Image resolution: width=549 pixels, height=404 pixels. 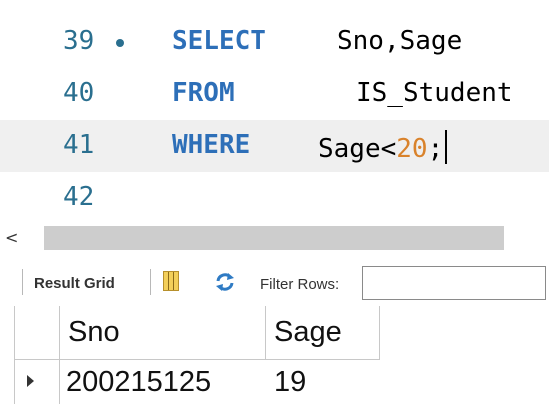 What do you see at coordinates (79, 41) in the screenshot?
I see `line-number: 39` at bounding box center [79, 41].